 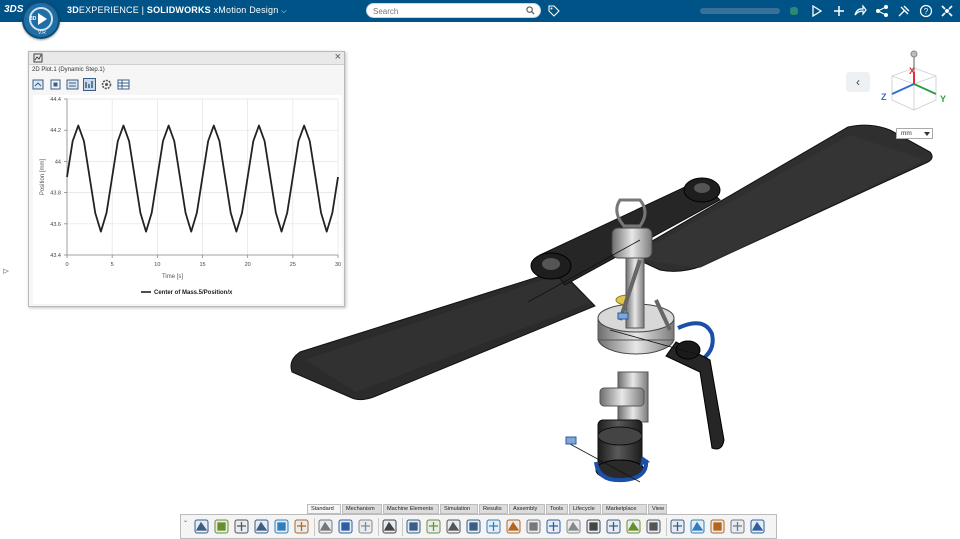 What do you see at coordinates (947, 11) in the screenshot?
I see `collaborate-icon` at bounding box center [947, 11].